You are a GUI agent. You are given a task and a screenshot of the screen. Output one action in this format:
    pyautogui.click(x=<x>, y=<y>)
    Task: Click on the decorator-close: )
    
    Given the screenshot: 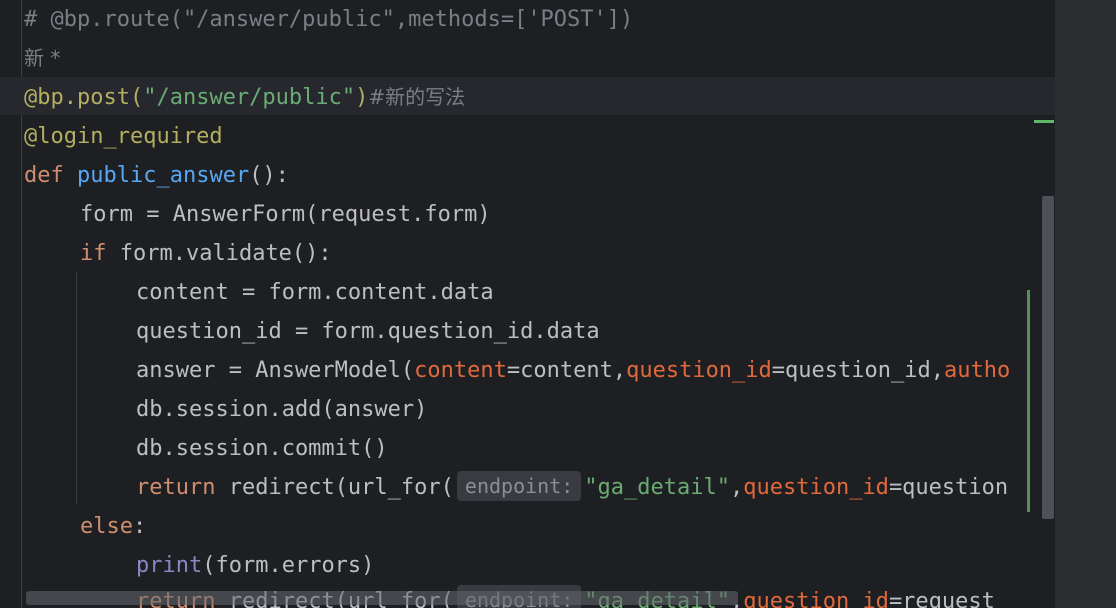 What is the action you would take?
    pyautogui.click(x=362, y=97)
    